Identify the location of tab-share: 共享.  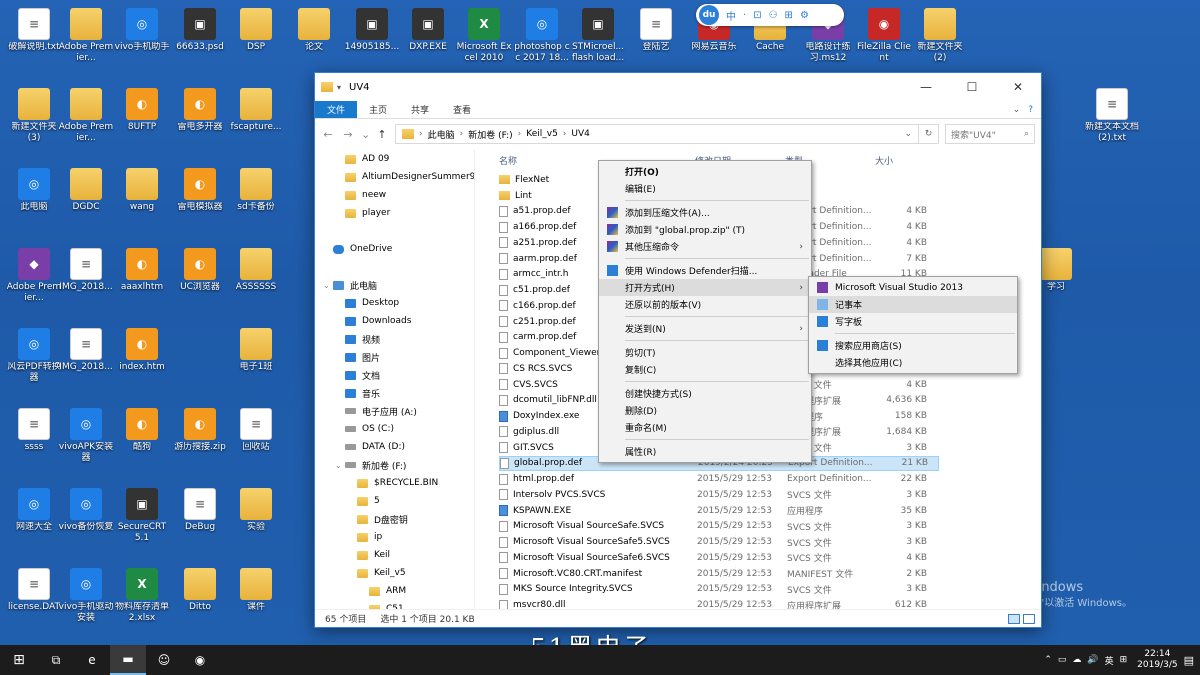
(420, 109).